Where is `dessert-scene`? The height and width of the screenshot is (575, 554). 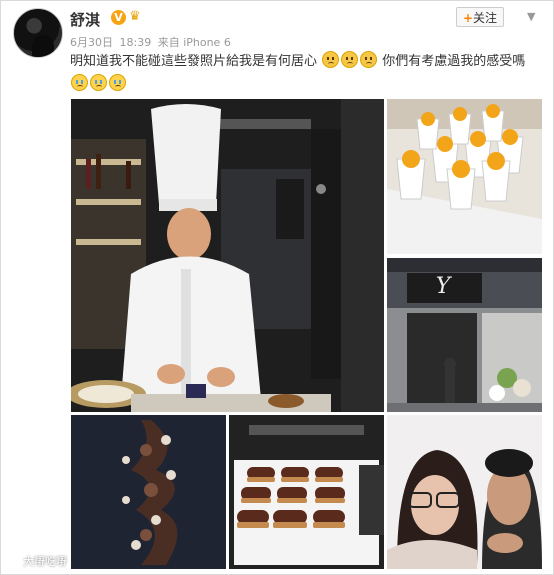
dessert-scene is located at coordinates (464, 176).